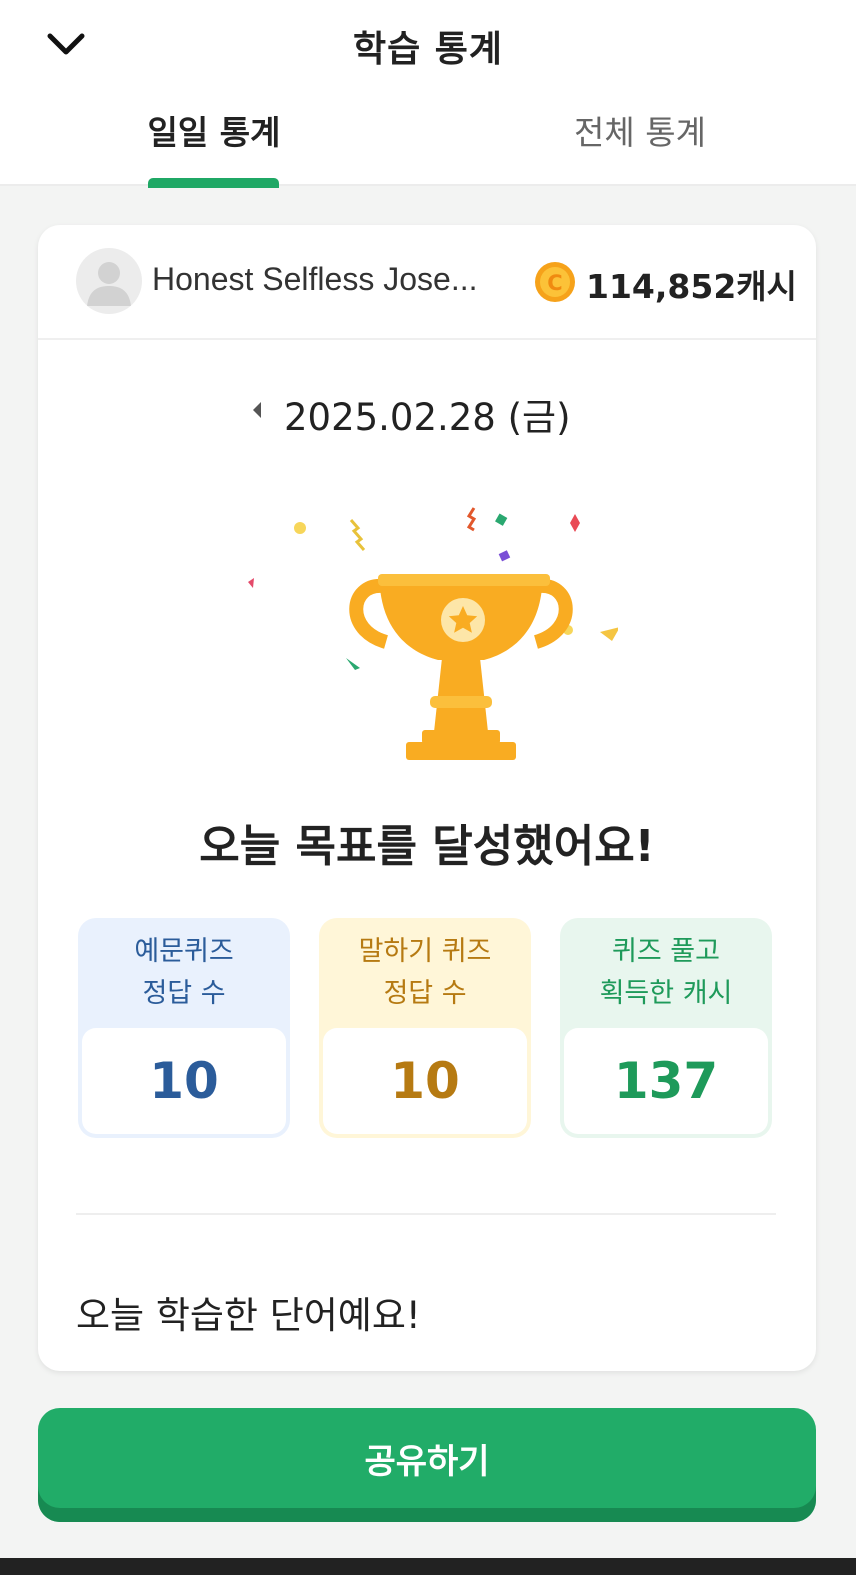 This screenshot has width=856, height=1575. I want to click on caret-left-icon, so click(257, 410).